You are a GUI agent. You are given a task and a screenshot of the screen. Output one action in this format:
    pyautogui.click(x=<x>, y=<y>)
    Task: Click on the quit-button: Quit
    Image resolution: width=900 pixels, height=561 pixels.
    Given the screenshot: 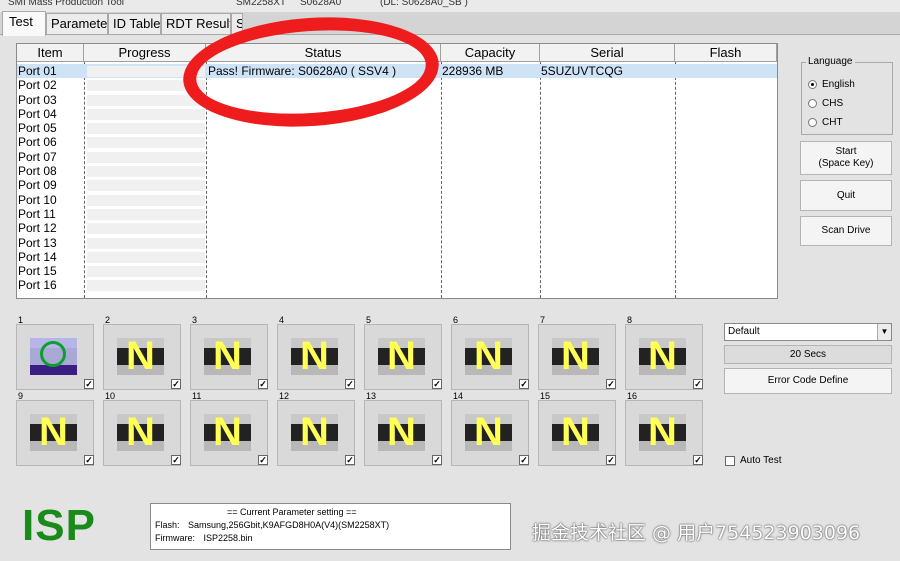 What is the action you would take?
    pyautogui.click(x=846, y=195)
    